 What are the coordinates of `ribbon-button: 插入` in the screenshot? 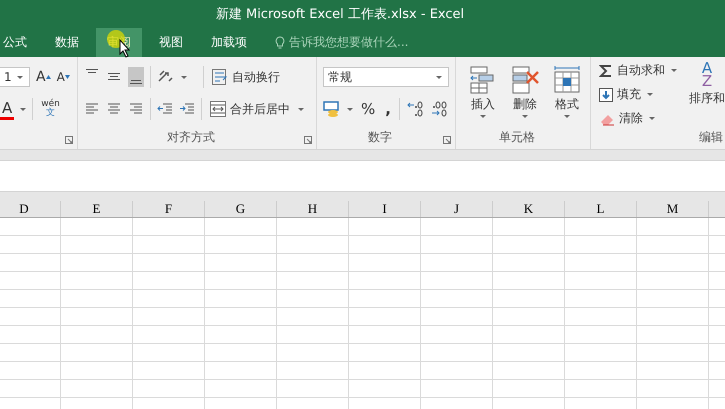 It's located at (483, 96).